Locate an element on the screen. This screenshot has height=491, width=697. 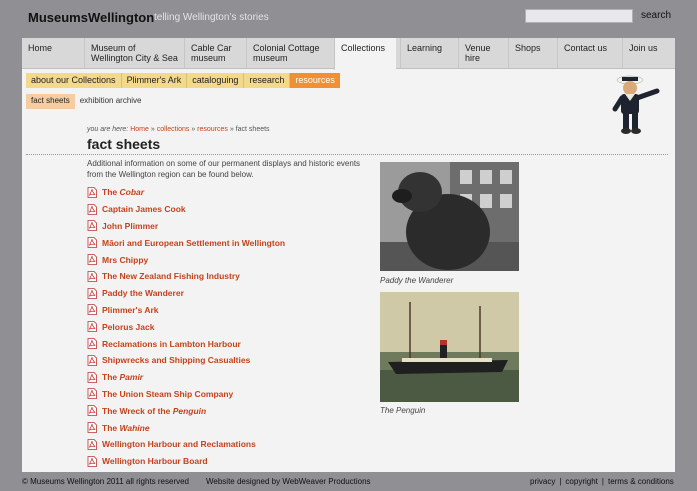
factsheet-title: Mrs Chippy is located at coordinates (125, 259).